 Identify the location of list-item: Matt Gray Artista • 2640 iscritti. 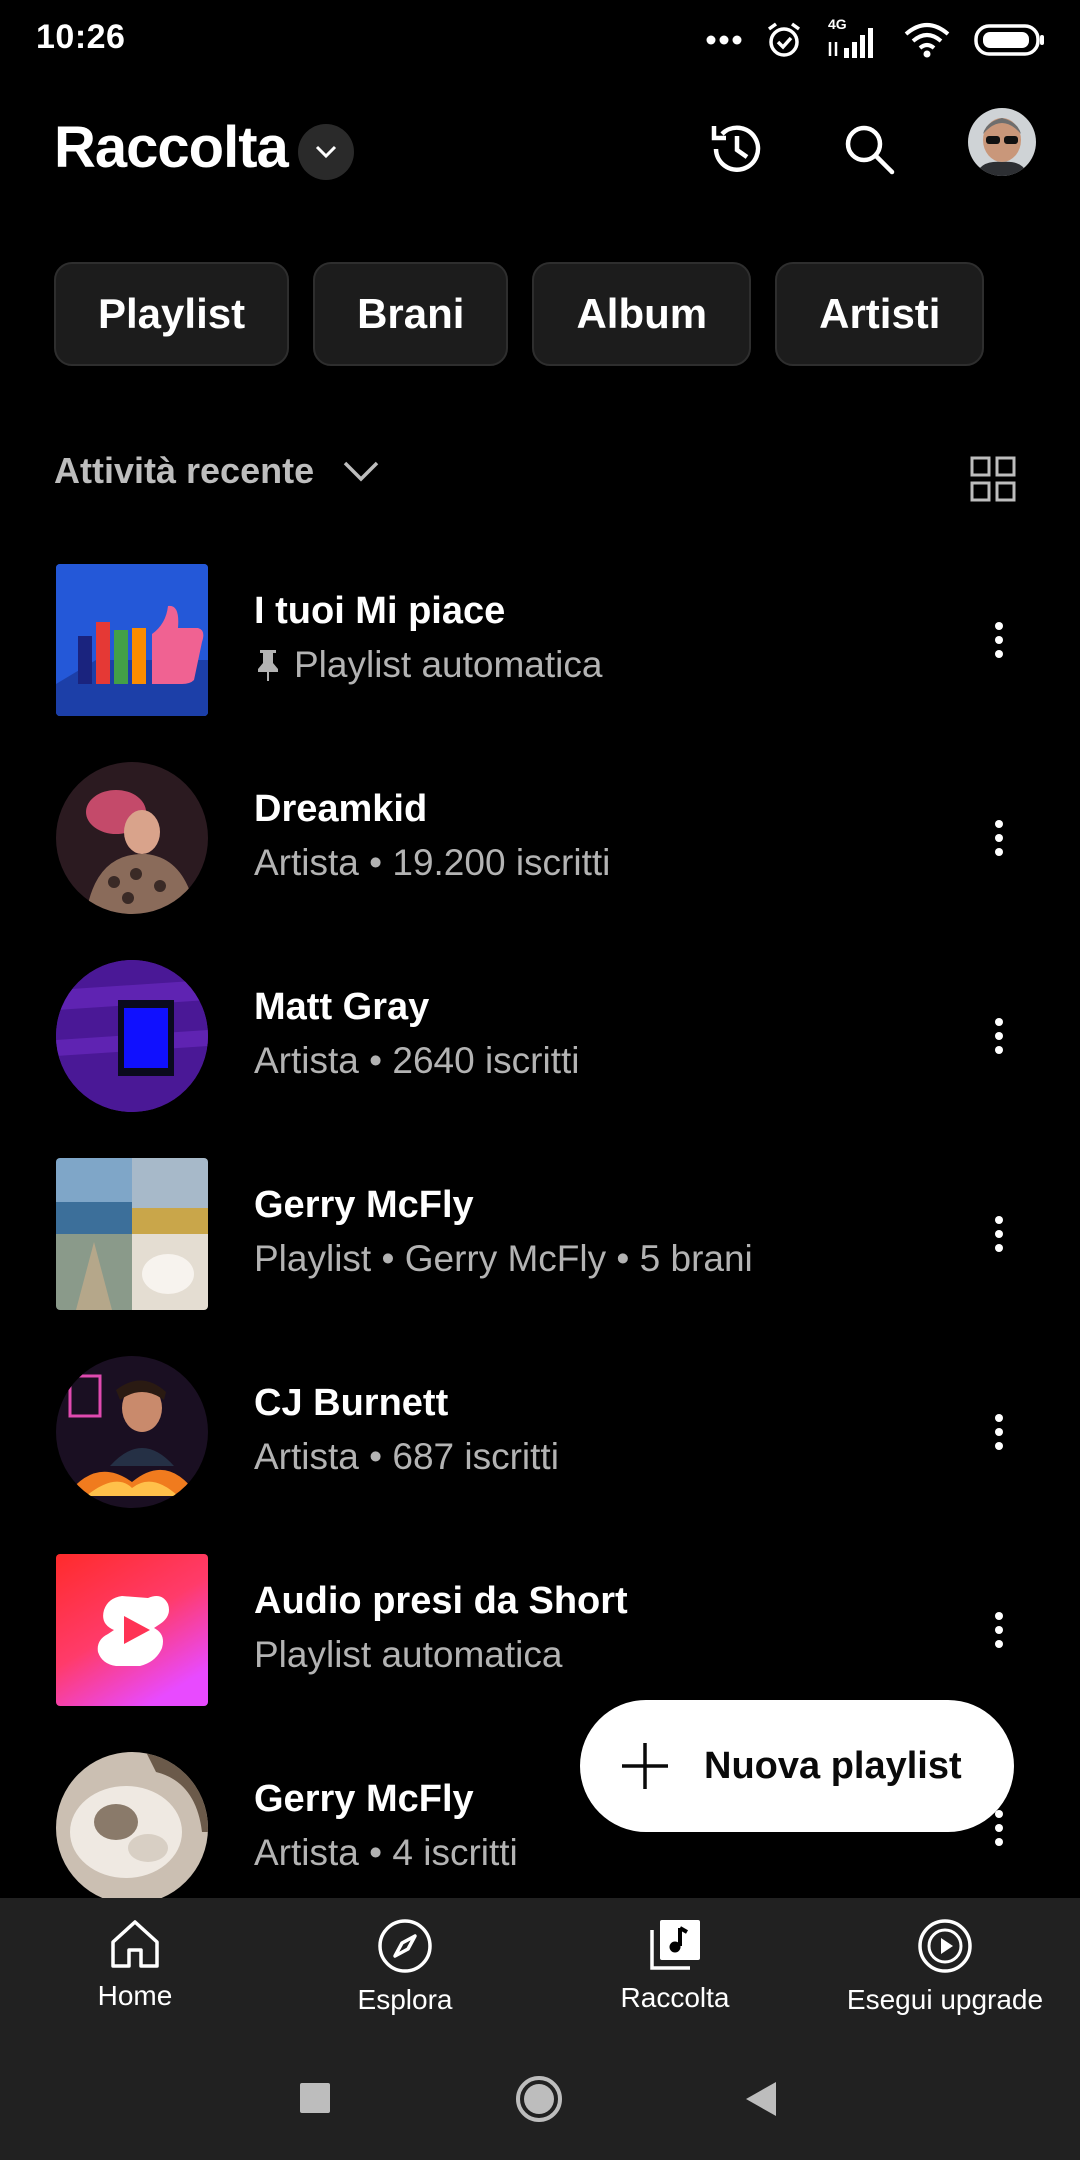
(540, 1036).